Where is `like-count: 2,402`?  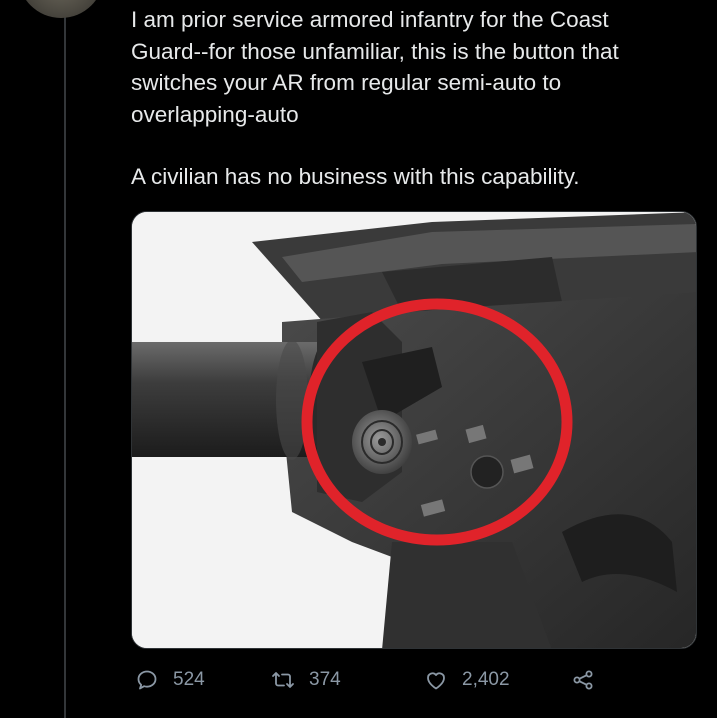 like-count: 2,402 is located at coordinates (486, 679).